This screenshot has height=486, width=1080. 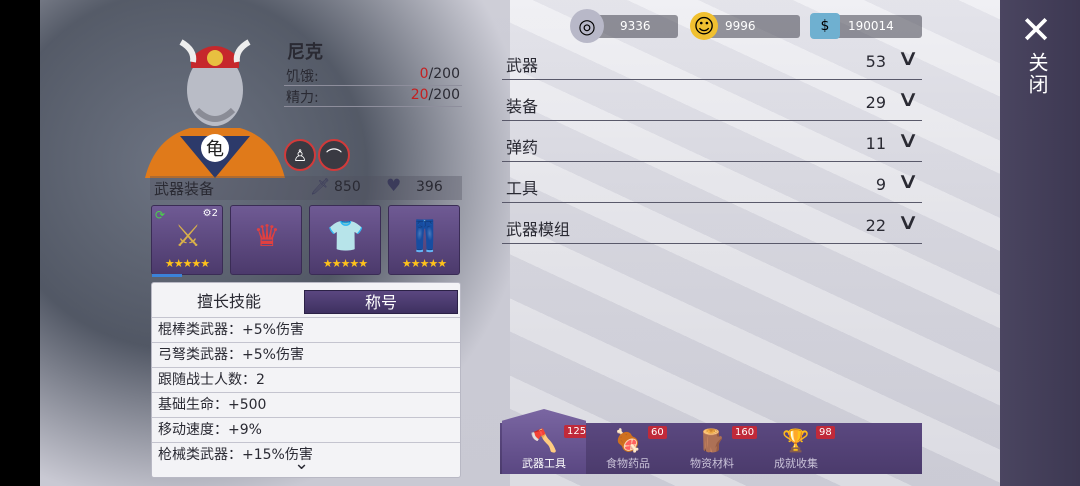 I want to click on energy-current: 20, so click(x=419, y=95).